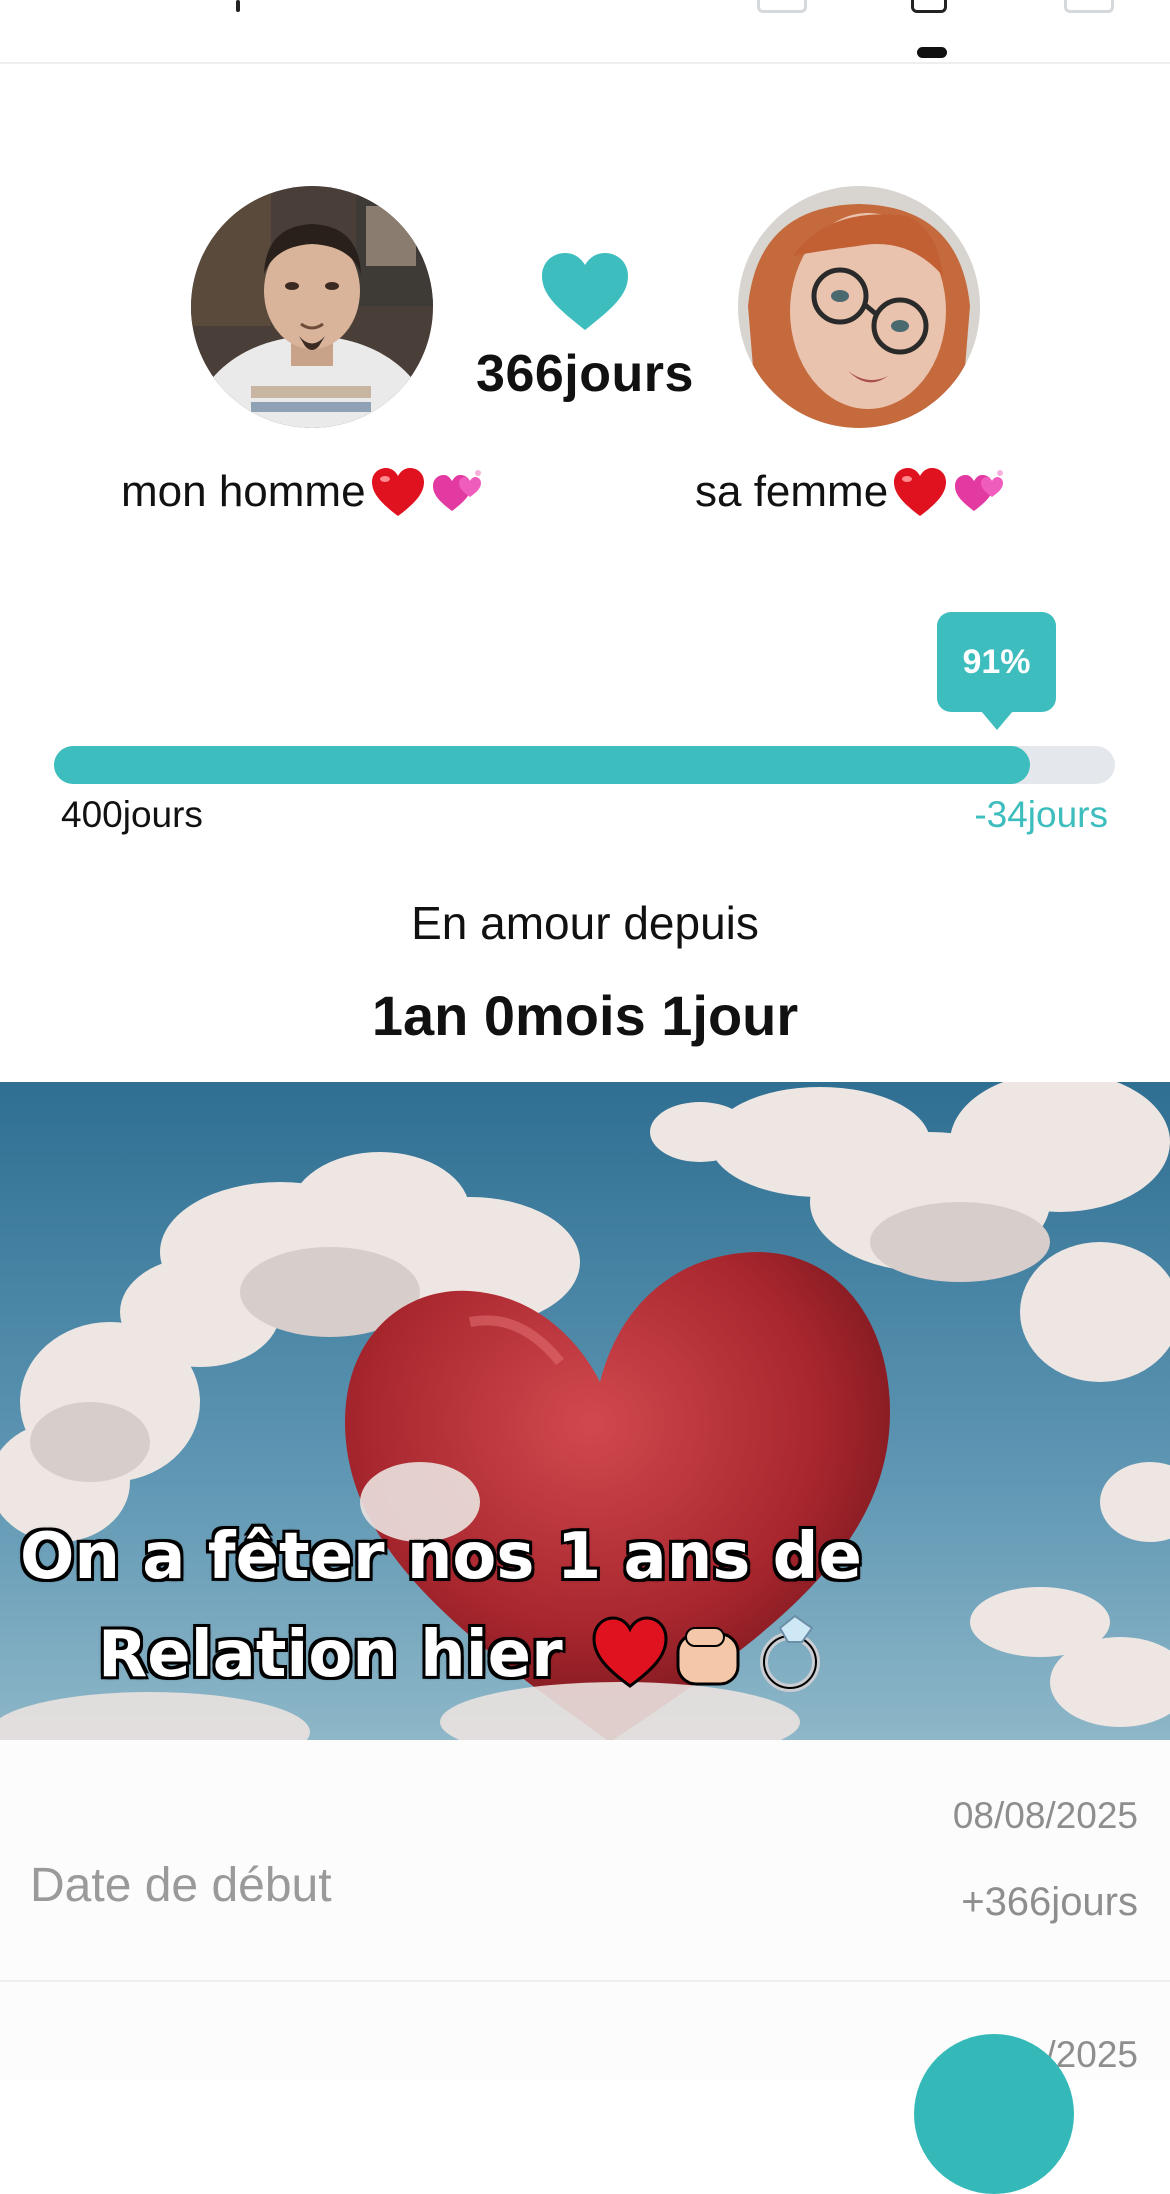 The height and width of the screenshot is (2194, 1170). I want to click on event-date: 08/08/2025, so click(1045, 1815).